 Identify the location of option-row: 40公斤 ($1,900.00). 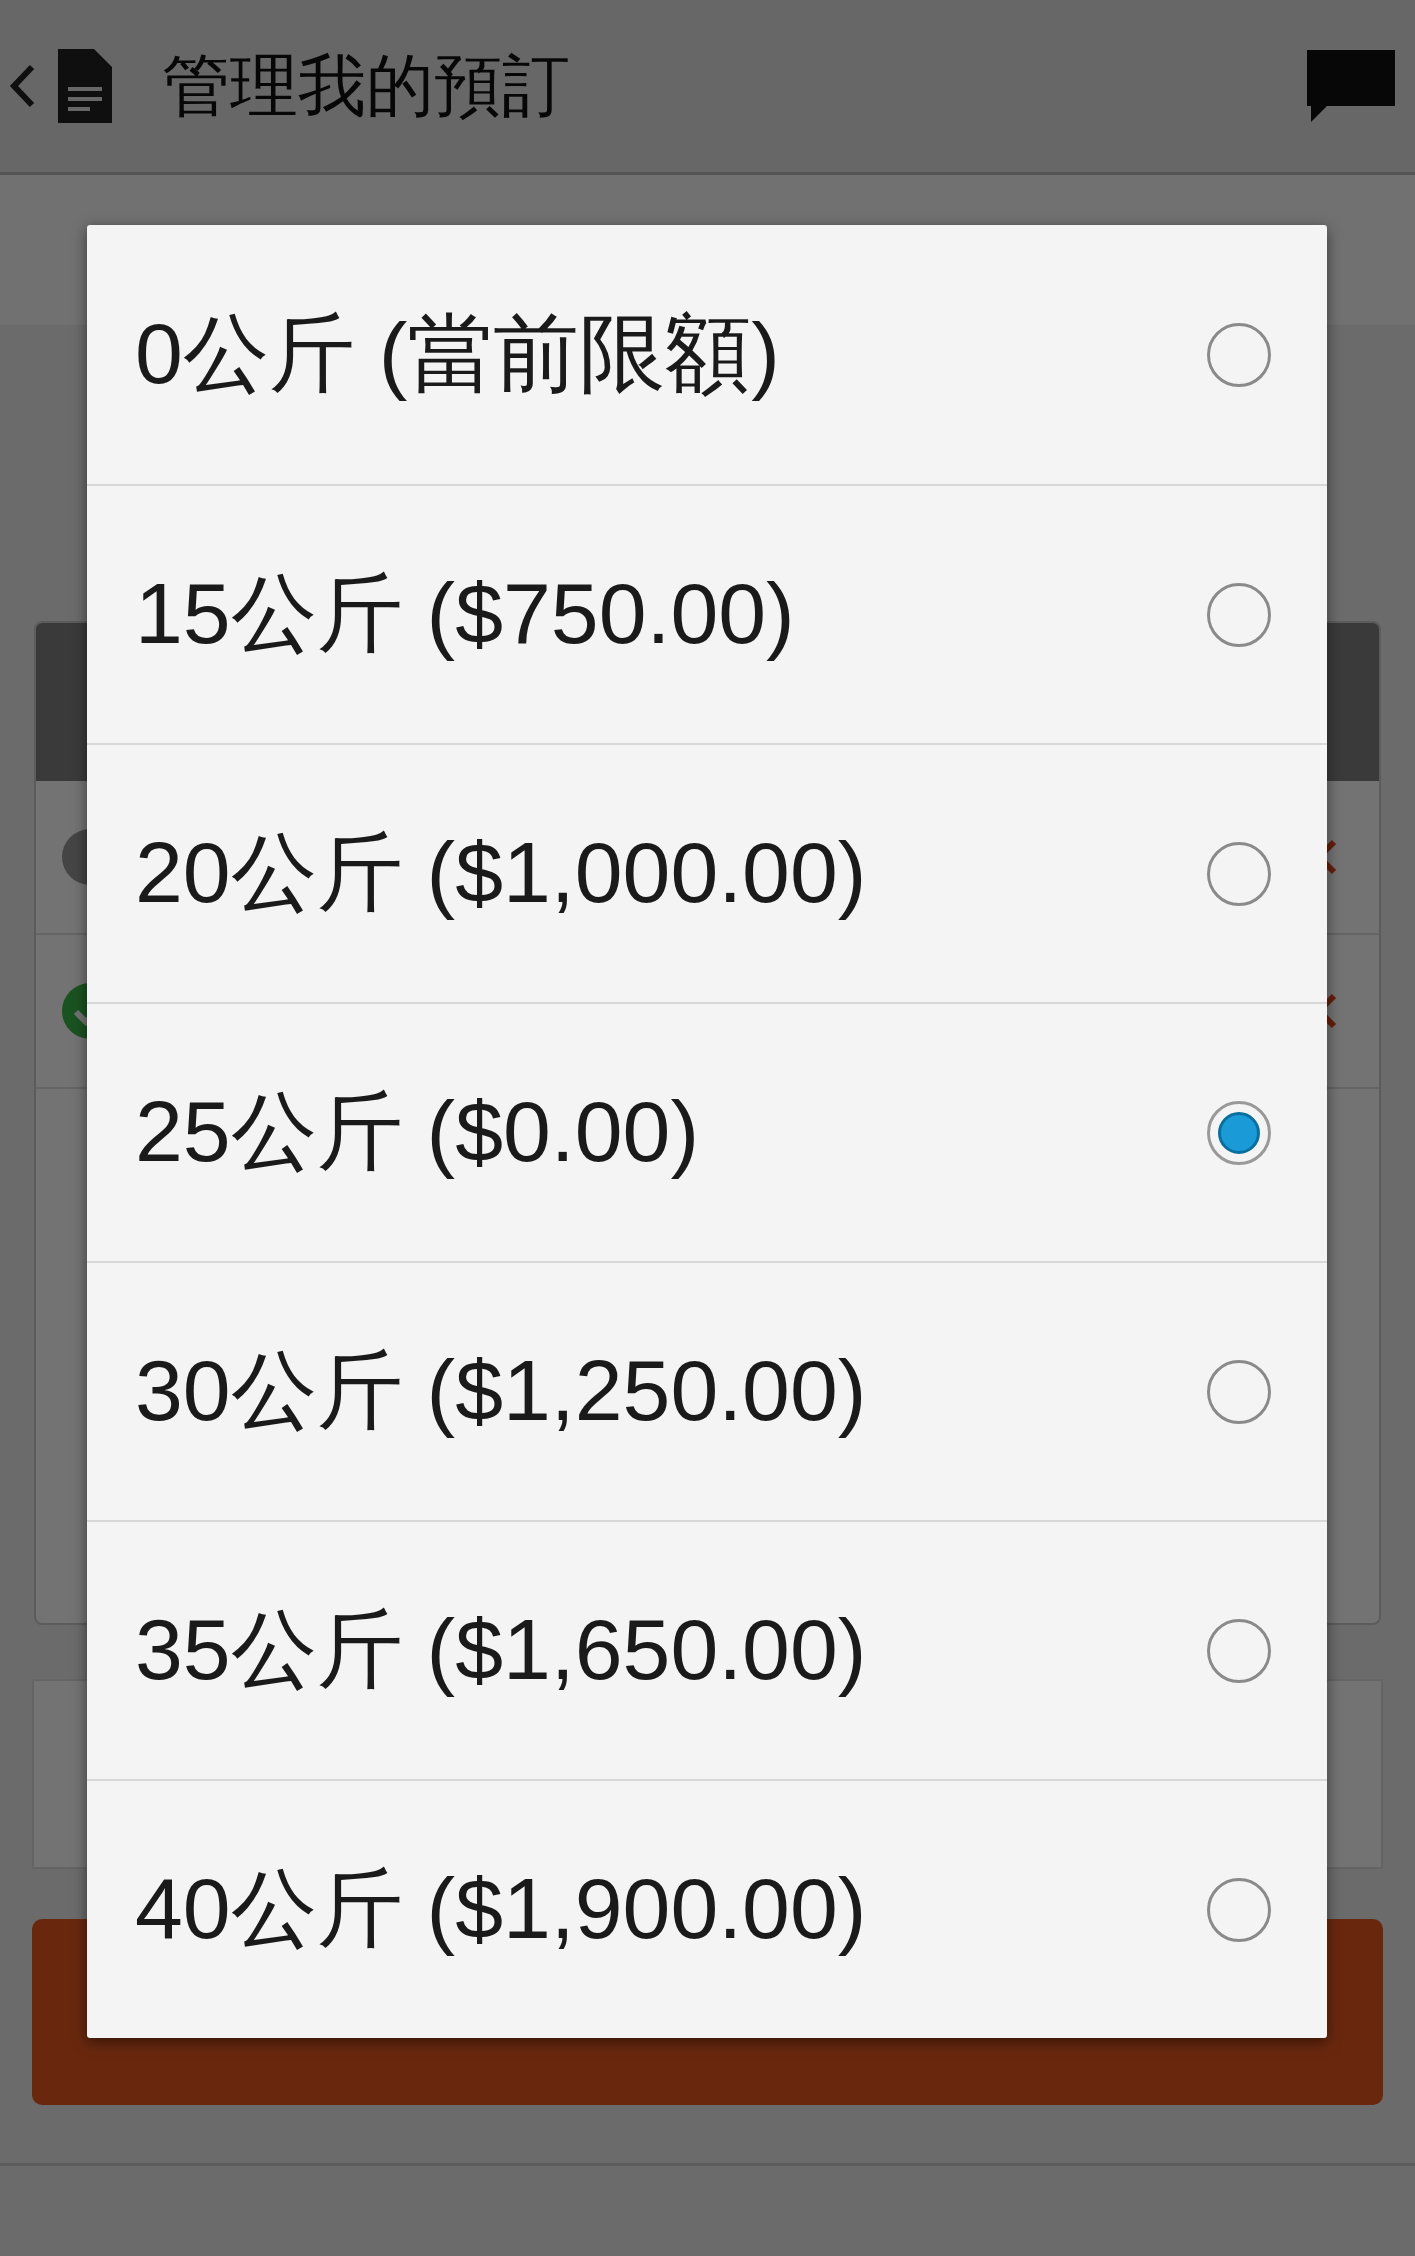
(707, 1908).